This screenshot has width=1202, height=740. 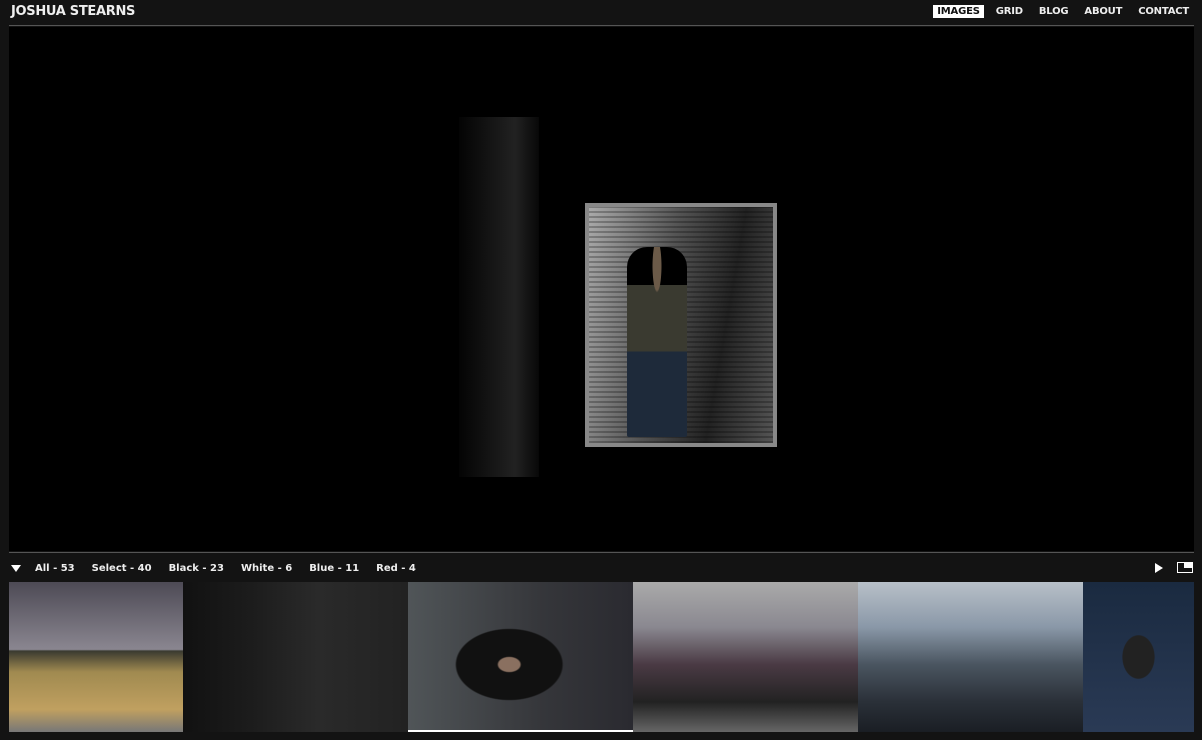 I want to click on main-nav: IMAGES GRID BLOG ABOUT CONTACT, so click(x=1063, y=11).